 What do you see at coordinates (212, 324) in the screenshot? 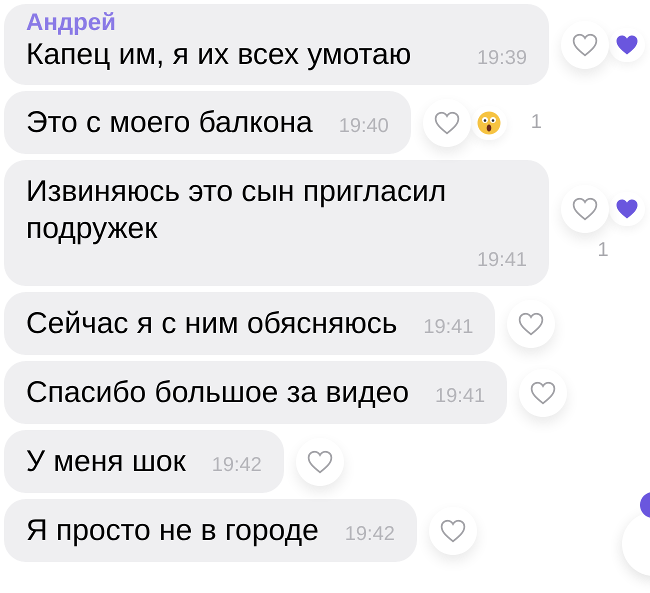
I see `message-text: Сейчас я с ним обясняюсь` at bounding box center [212, 324].